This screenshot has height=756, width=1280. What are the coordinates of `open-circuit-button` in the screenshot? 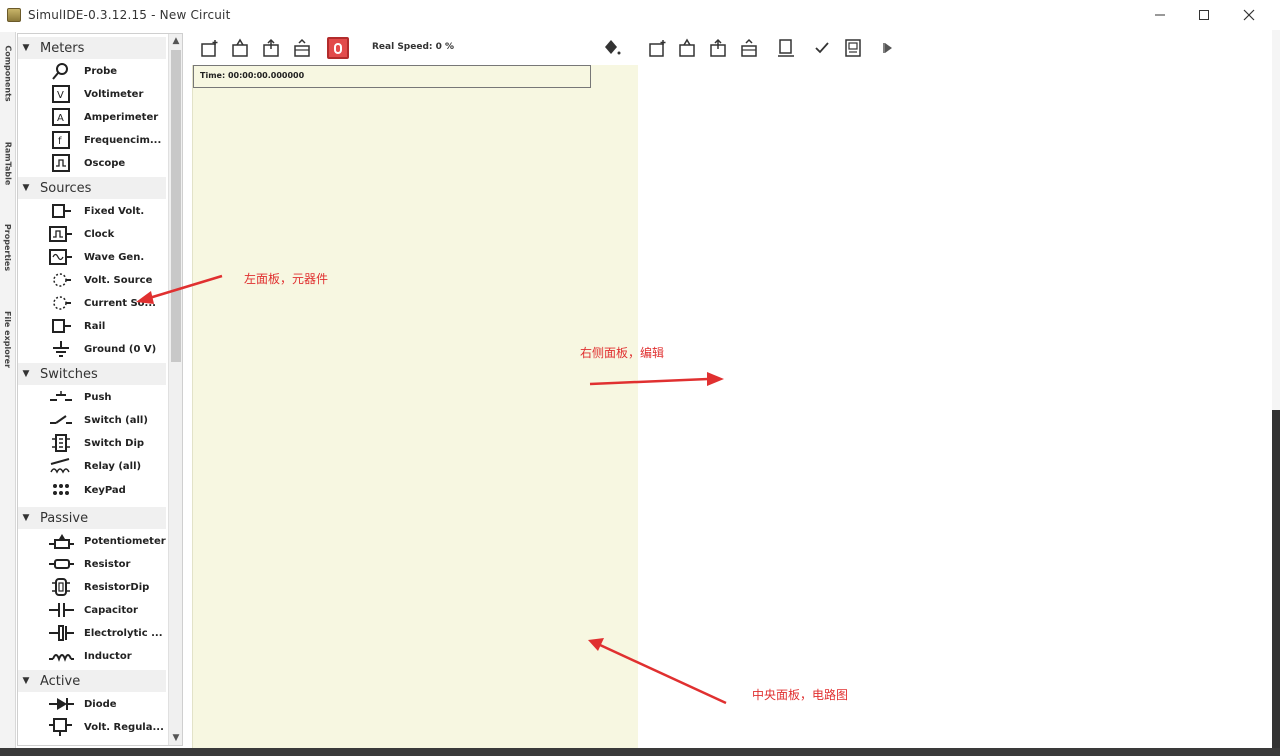 It's located at (240, 48).